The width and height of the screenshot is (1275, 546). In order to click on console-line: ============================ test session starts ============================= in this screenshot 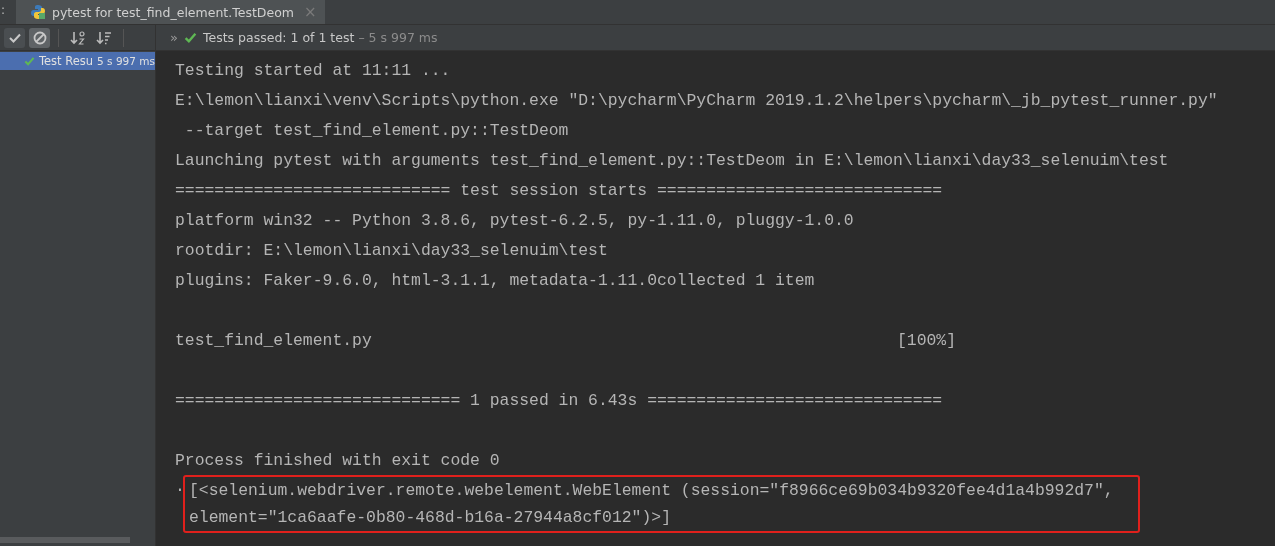, I will do `click(559, 191)`.